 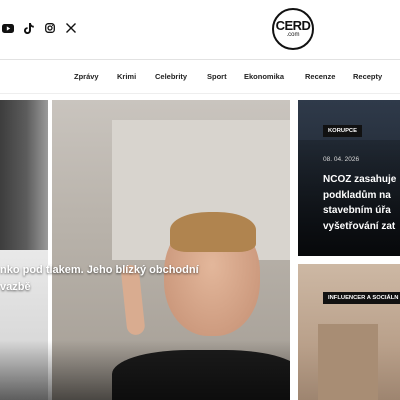 What do you see at coordinates (360, 179) in the screenshot?
I see `title-line: NCOZ zasahuje` at bounding box center [360, 179].